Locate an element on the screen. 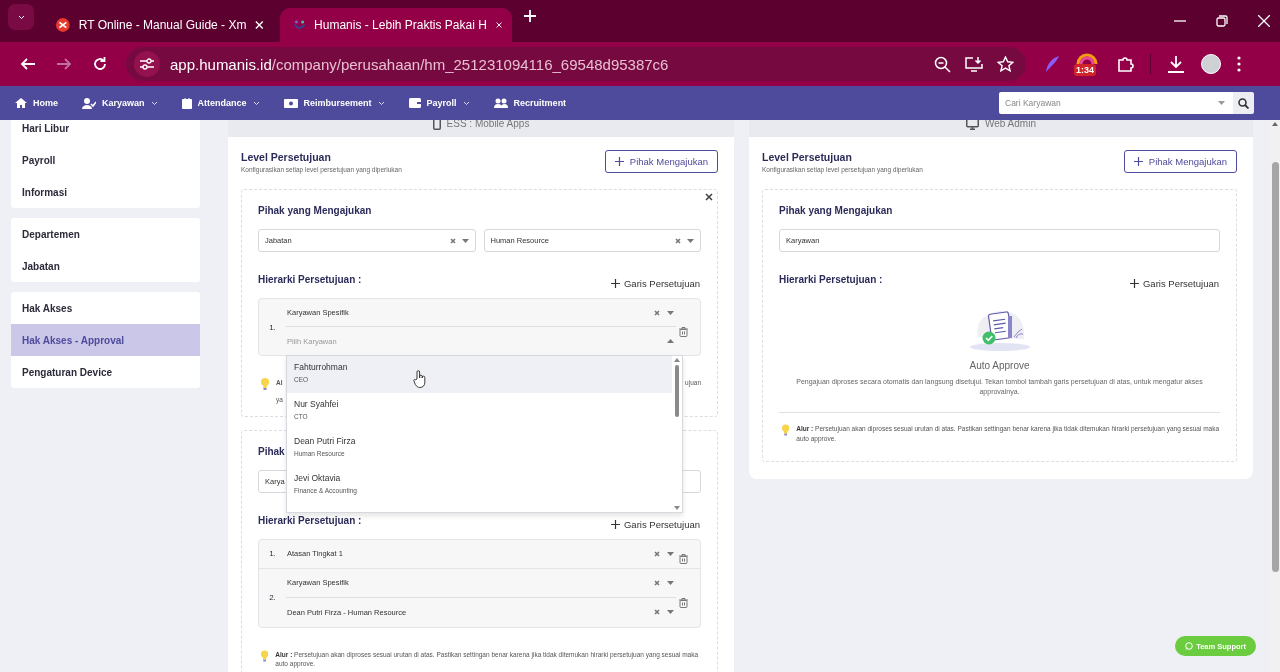 Image resolution: width=1280 pixels, height=672 pixels. option-name: Jevi Oktavia is located at coordinates (318, 478).